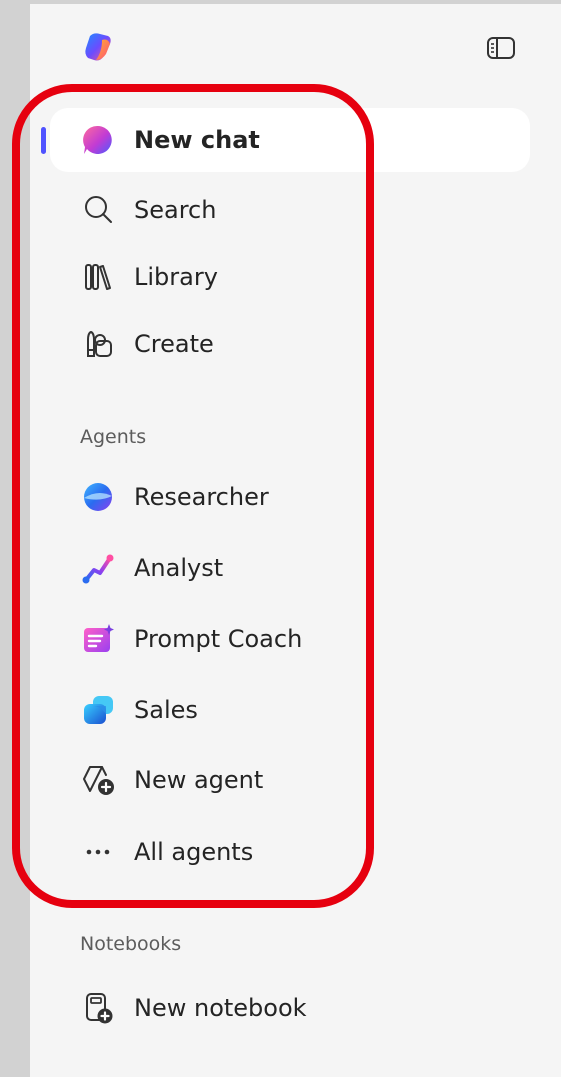 The width and height of the screenshot is (561, 1077). I want to click on prompt-coach-icon, so click(98, 639).